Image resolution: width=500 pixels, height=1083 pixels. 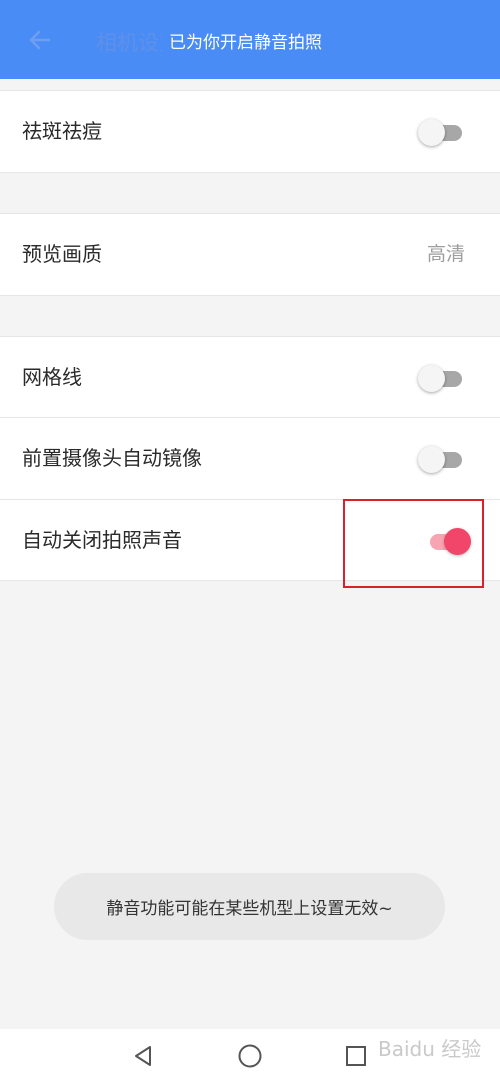 I want to click on bottom-toast: 静音功能可能在某些机型上设置无效~, so click(x=249, y=906).